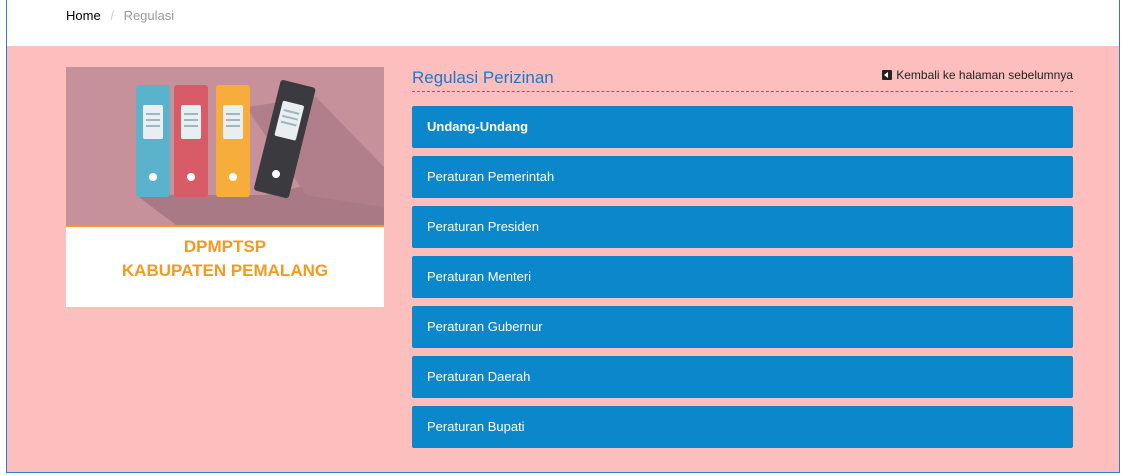  What do you see at coordinates (225, 259) in the screenshot?
I see `agency-name: DPMPTSP KABUPATEN PEMALANG` at bounding box center [225, 259].